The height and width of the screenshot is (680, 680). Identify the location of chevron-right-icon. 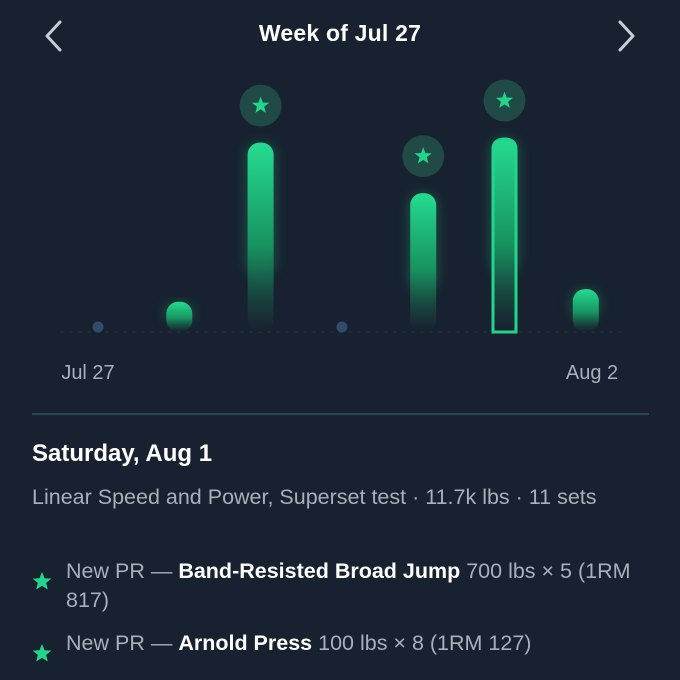
(626, 36).